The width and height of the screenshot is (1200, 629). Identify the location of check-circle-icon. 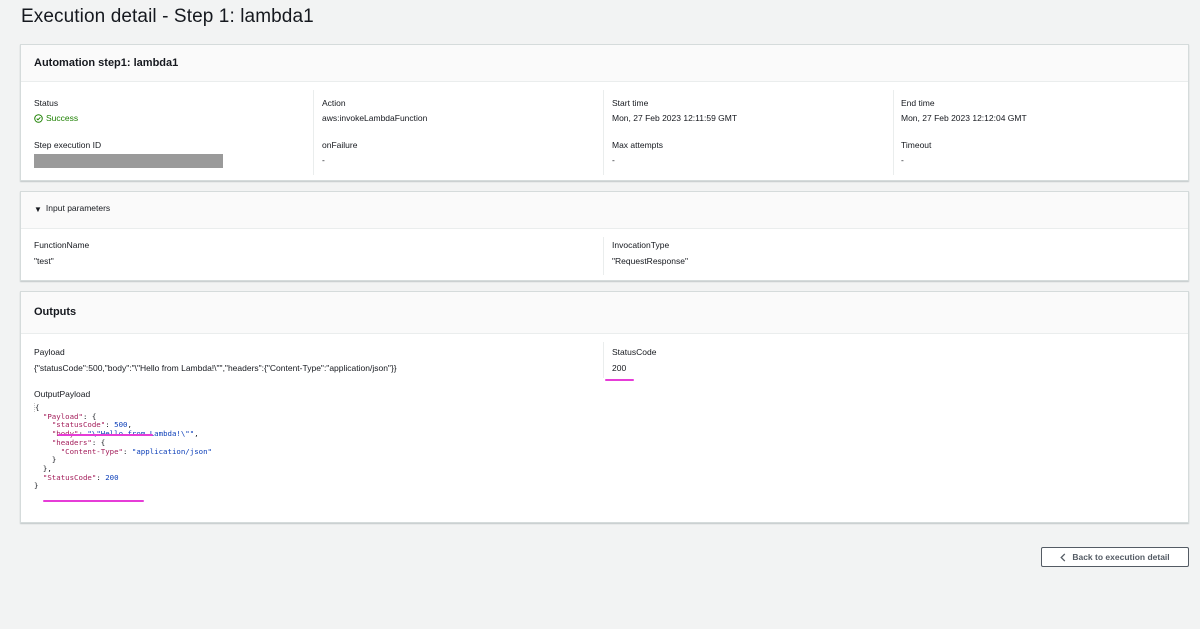
(38, 118).